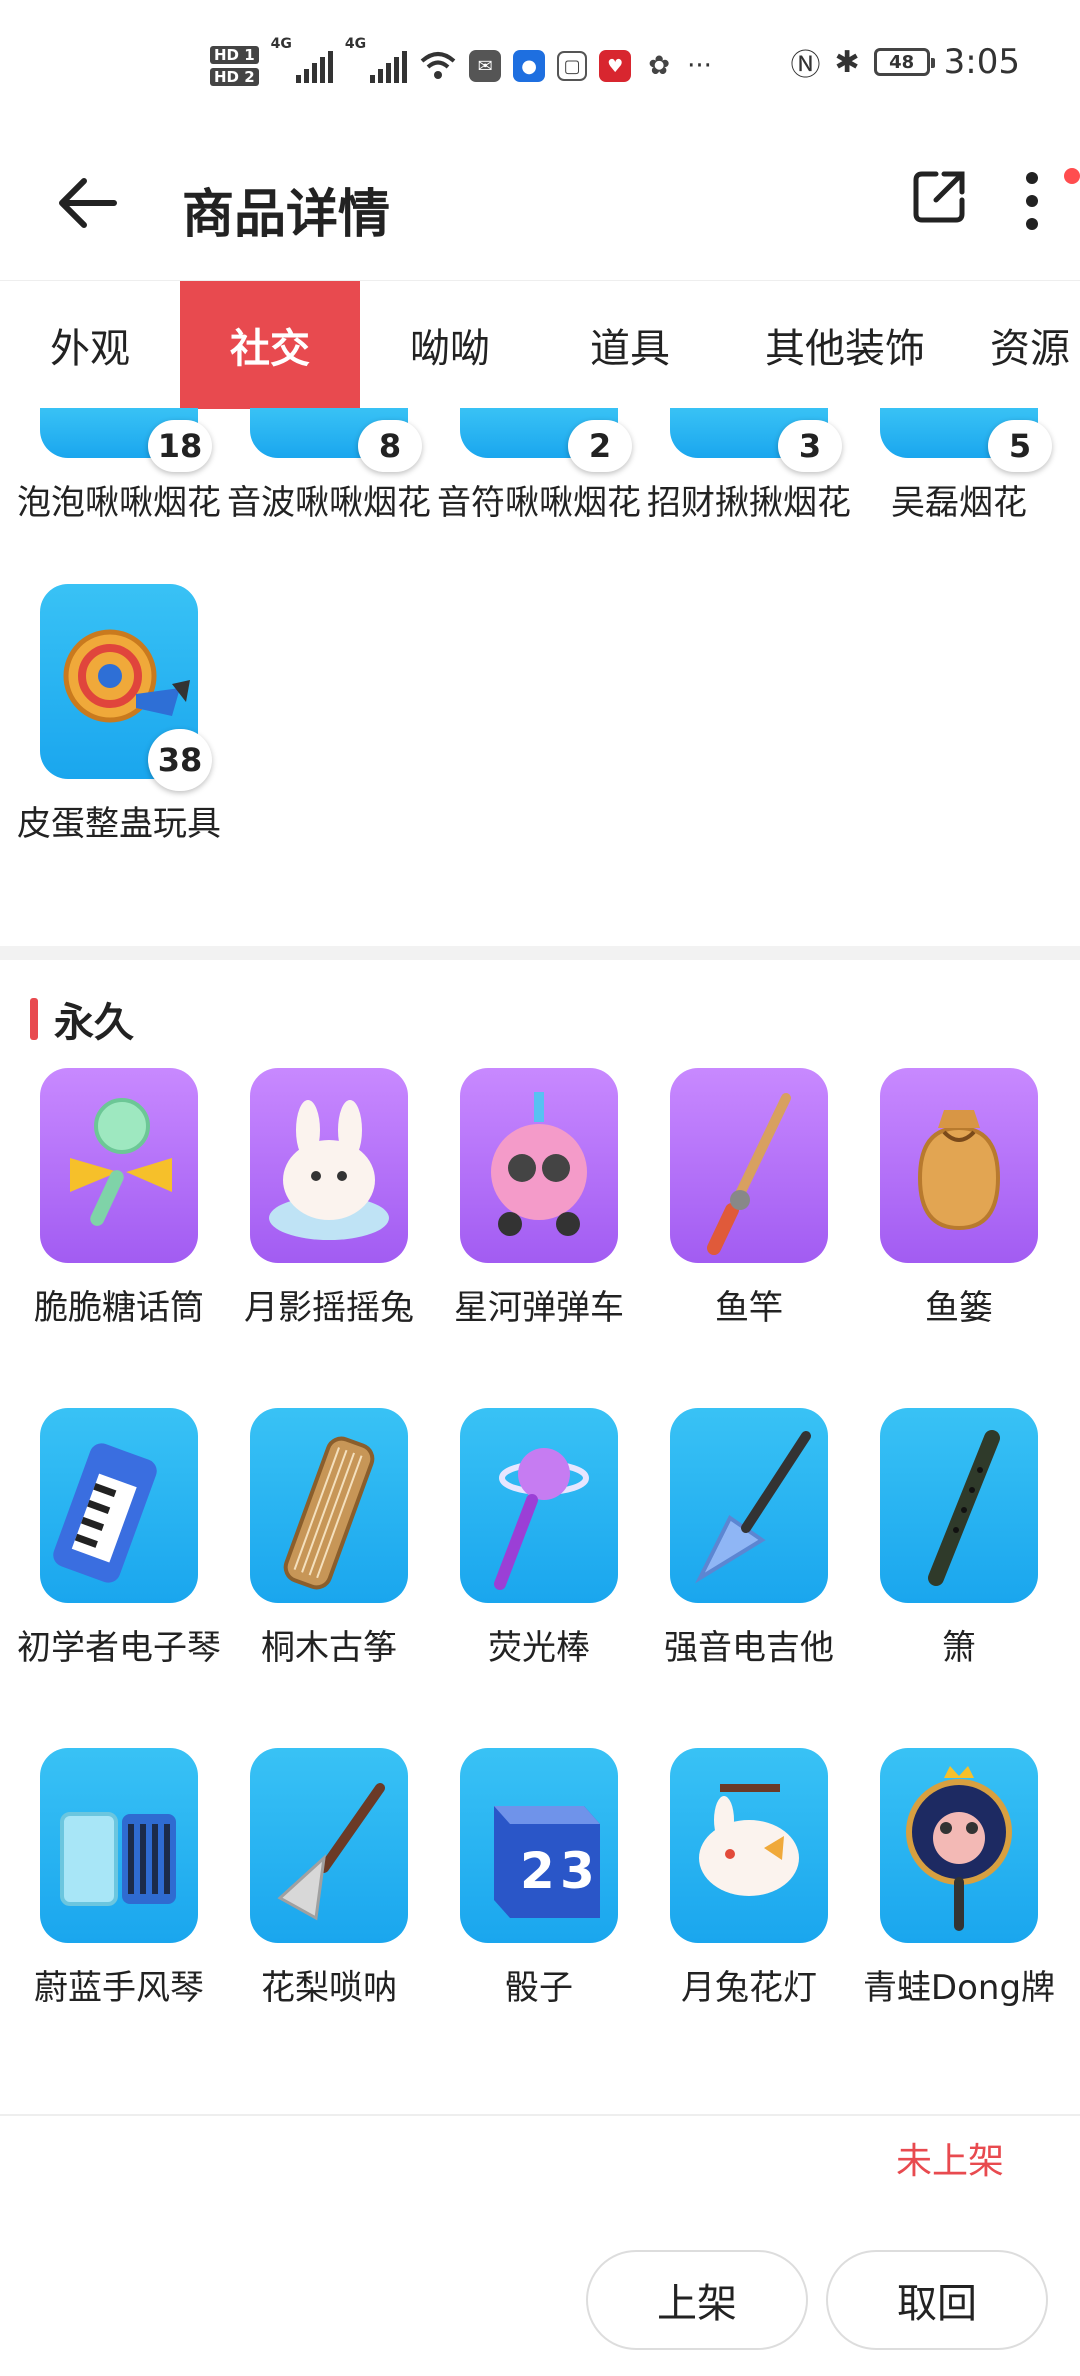  I want to click on item-image: 38, so click(126, 687).